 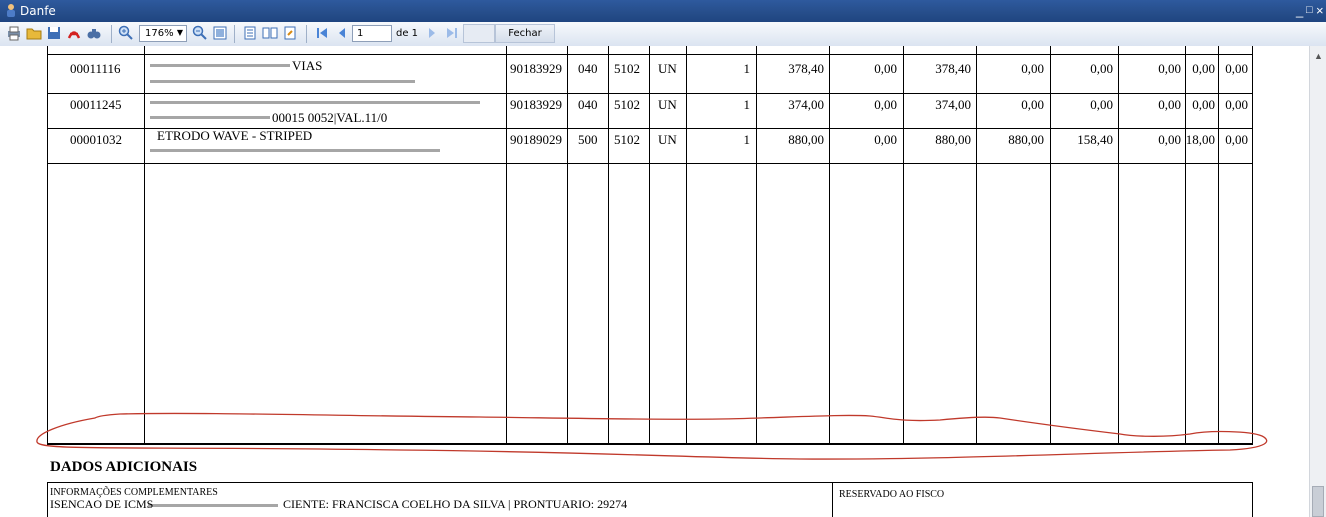 I want to click on scrollbar-thumb, so click(x=1318, y=501).